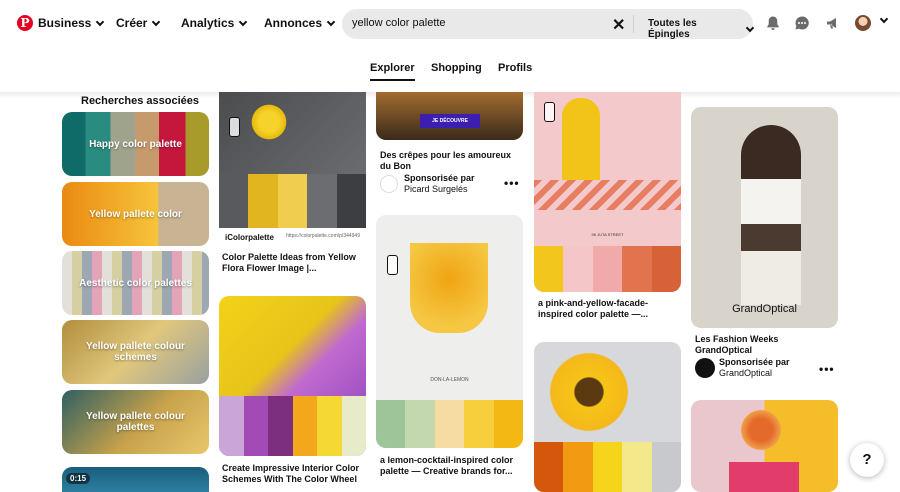 This screenshot has height=492, width=900. I want to click on search-divider, so click(633, 24).